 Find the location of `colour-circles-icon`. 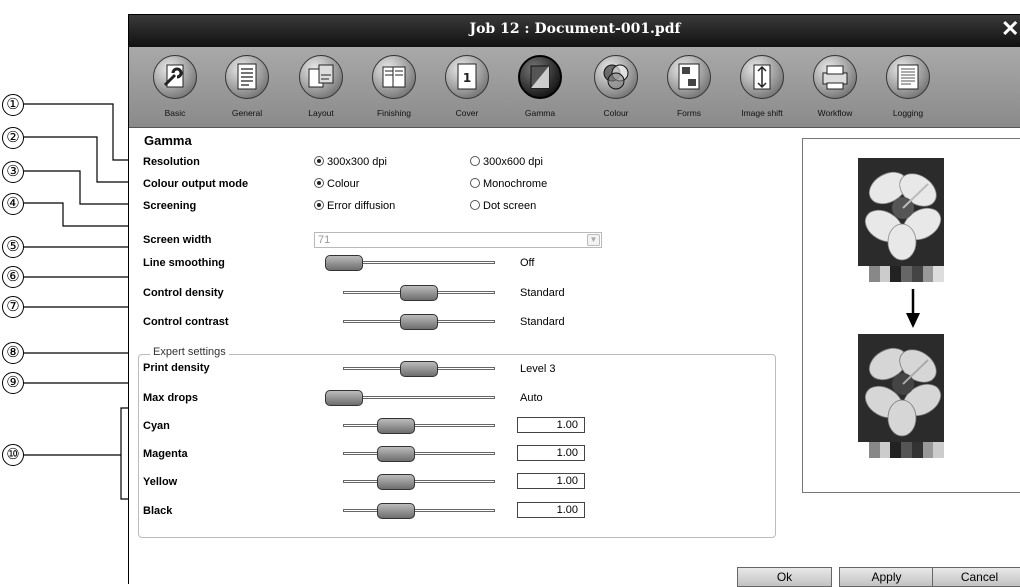

colour-circles-icon is located at coordinates (616, 77).